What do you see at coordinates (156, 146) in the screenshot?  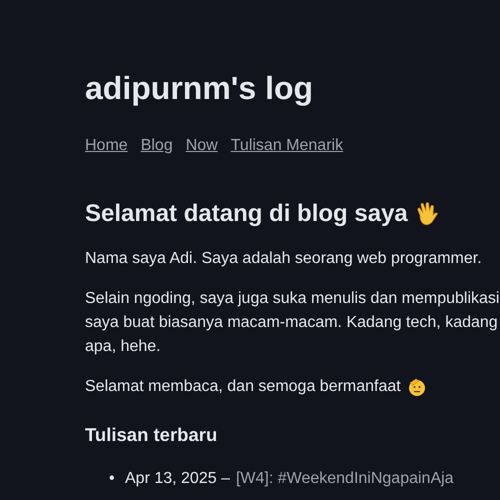 I see `nav-link: Blog` at bounding box center [156, 146].